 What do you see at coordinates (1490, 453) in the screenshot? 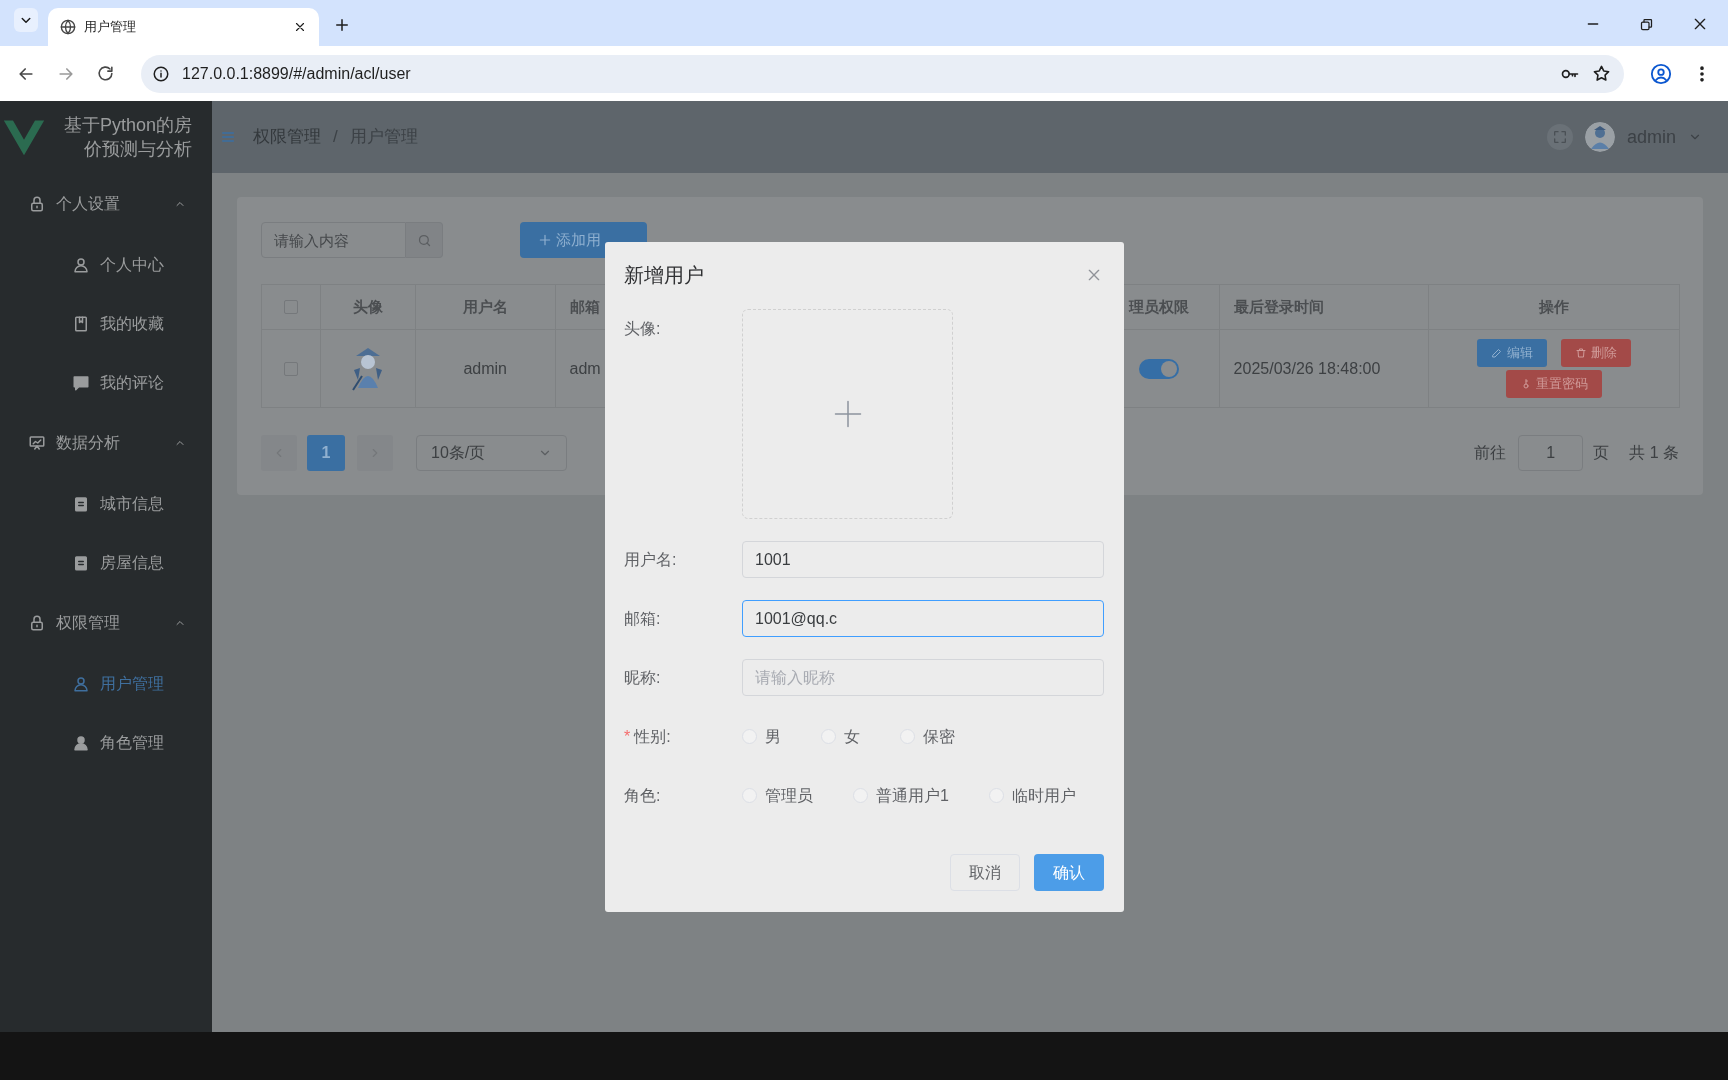
I see `goto-label: 前往` at bounding box center [1490, 453].